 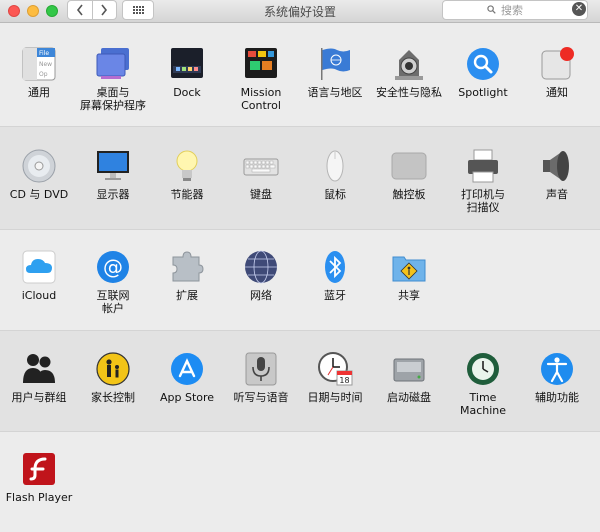 I want to click on pref-users-groups: 用户与群组, so click(x=39, y=377).